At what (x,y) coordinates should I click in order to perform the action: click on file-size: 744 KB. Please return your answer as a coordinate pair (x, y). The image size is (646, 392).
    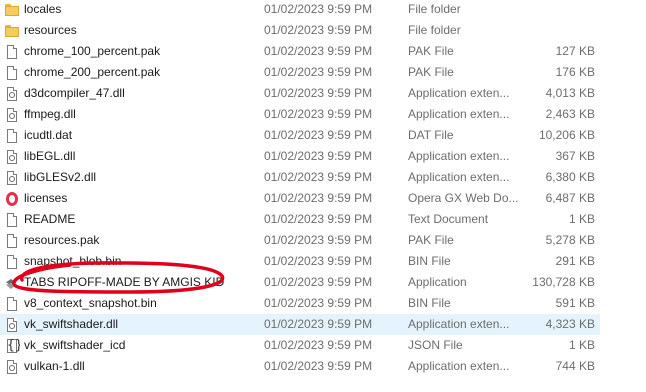
    Looking at the image, I should click on (575, 366).